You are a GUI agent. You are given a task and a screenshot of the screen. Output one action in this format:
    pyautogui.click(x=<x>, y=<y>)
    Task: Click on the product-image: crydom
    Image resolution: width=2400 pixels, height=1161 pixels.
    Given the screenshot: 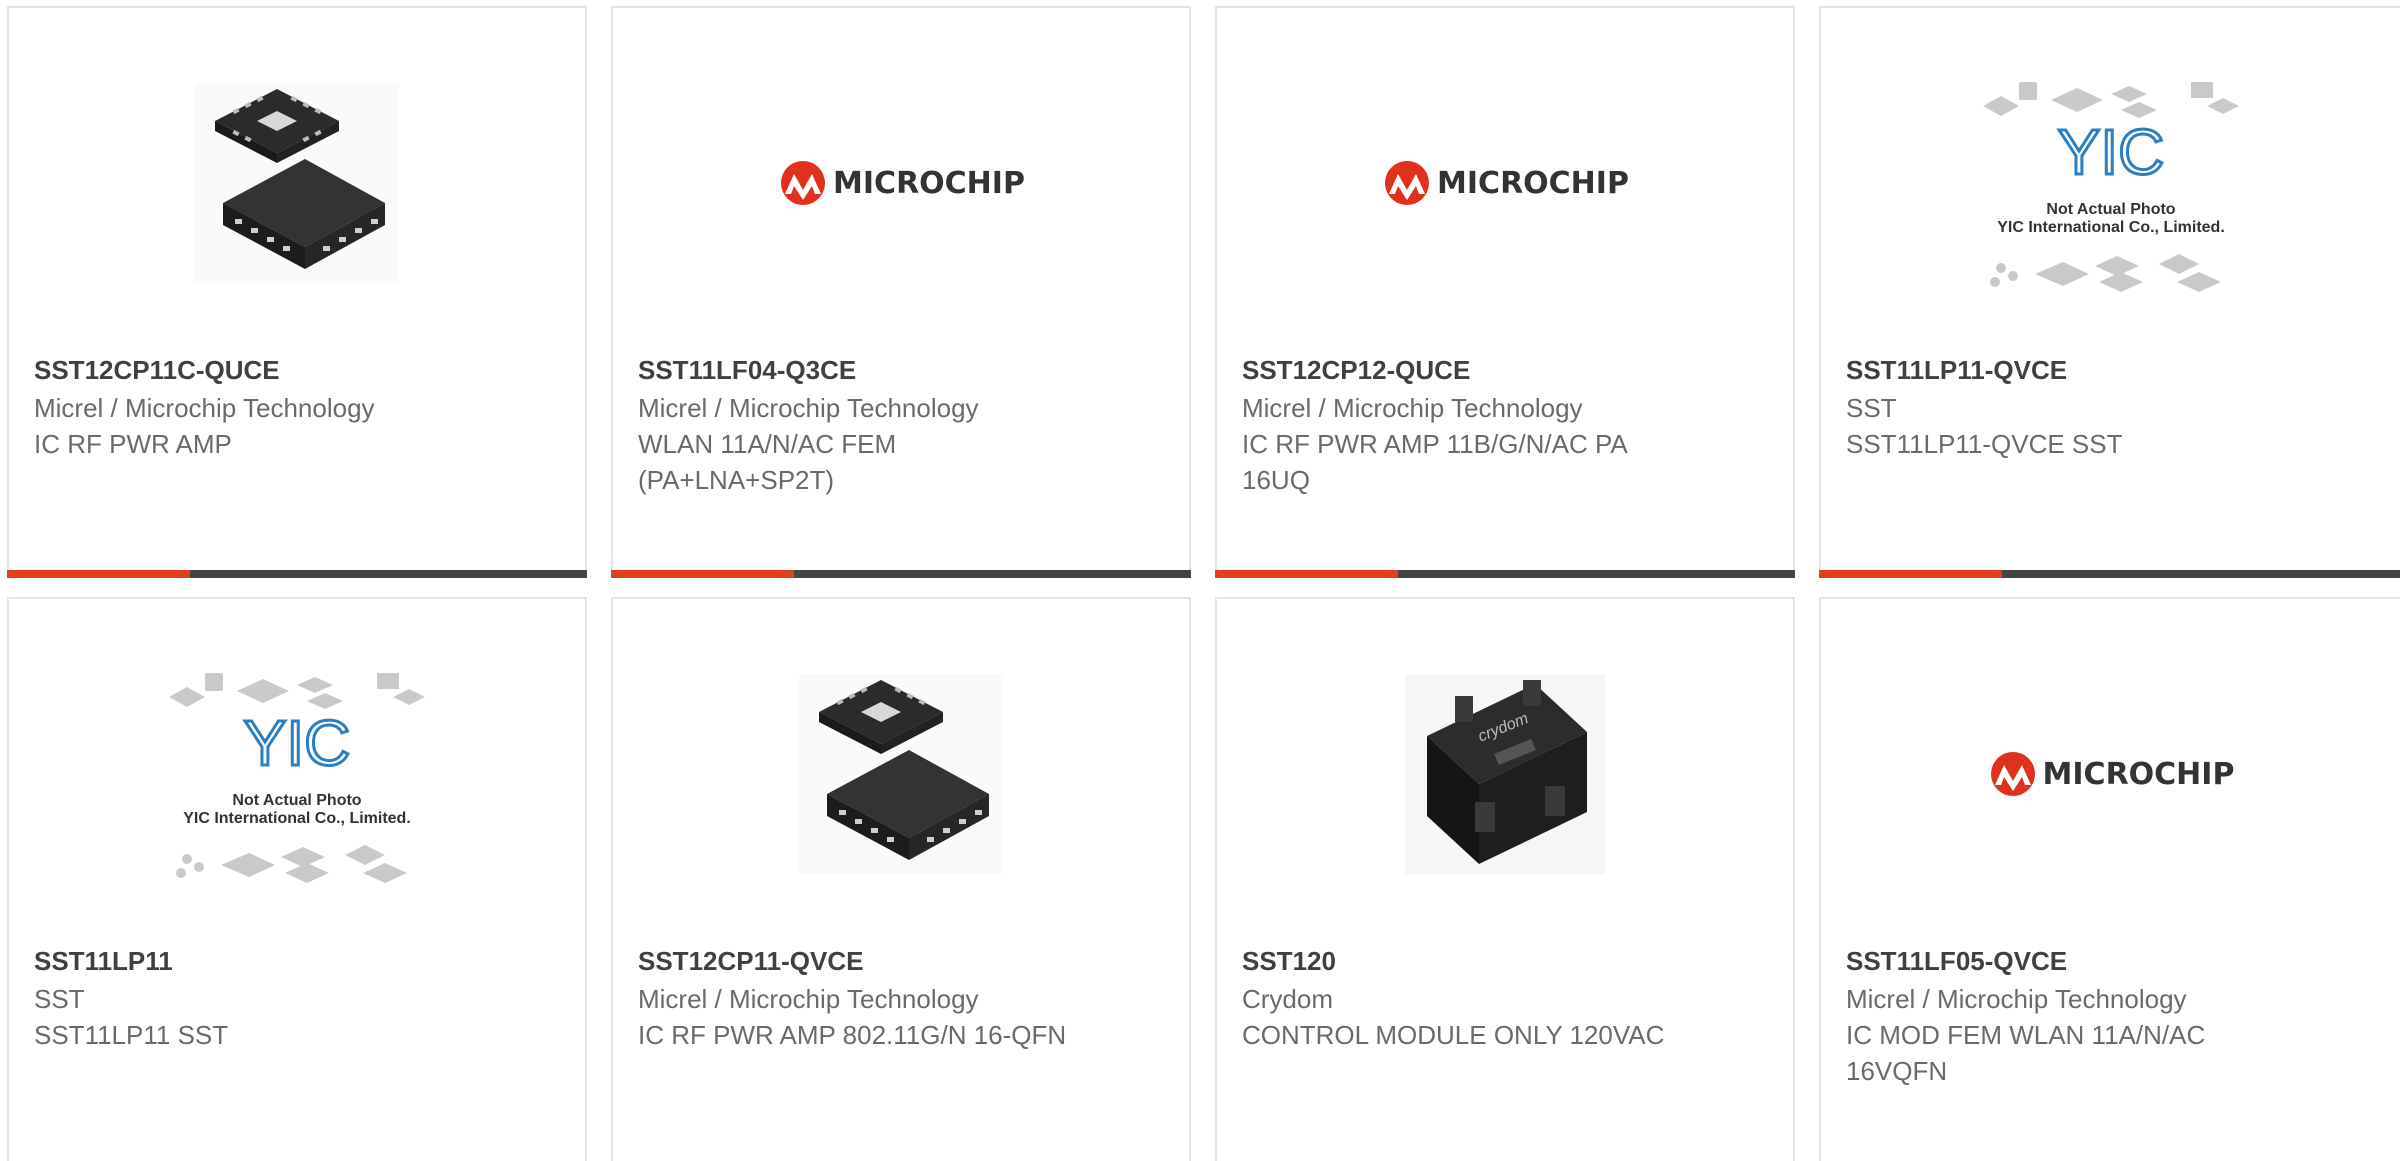 What is the action you would take?
    pyautogui.click(x=1505, y=774)
    